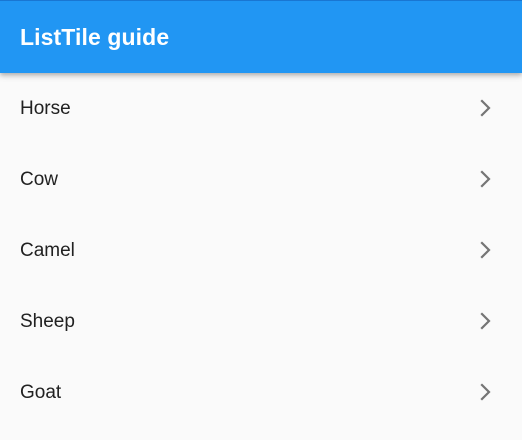 The image size is (522, 440). Describe the element at coordinates (47, 250) in the screenshot. I see `list-tile-label: Camel` at that location.